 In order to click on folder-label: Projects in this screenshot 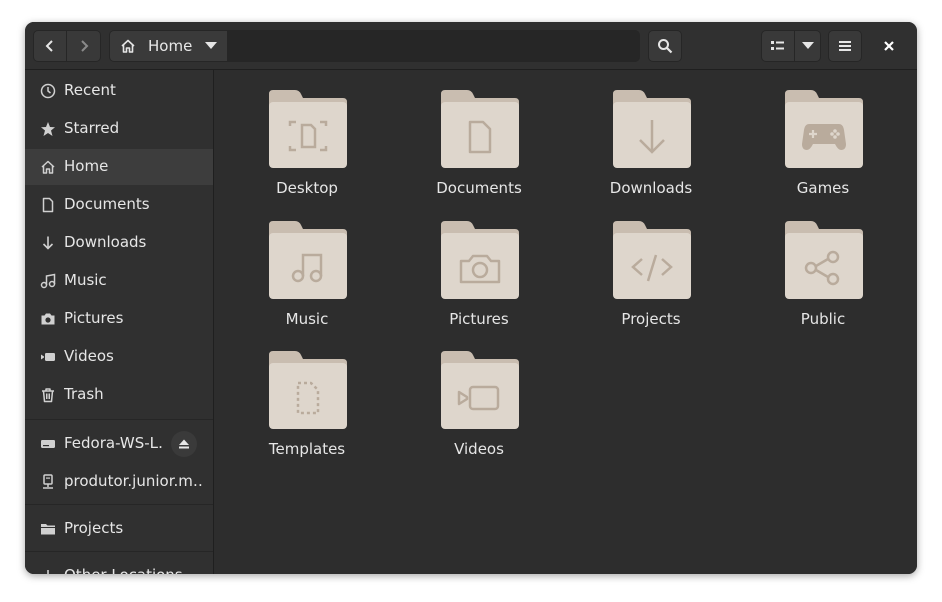, I will do `click(651, 319)`.